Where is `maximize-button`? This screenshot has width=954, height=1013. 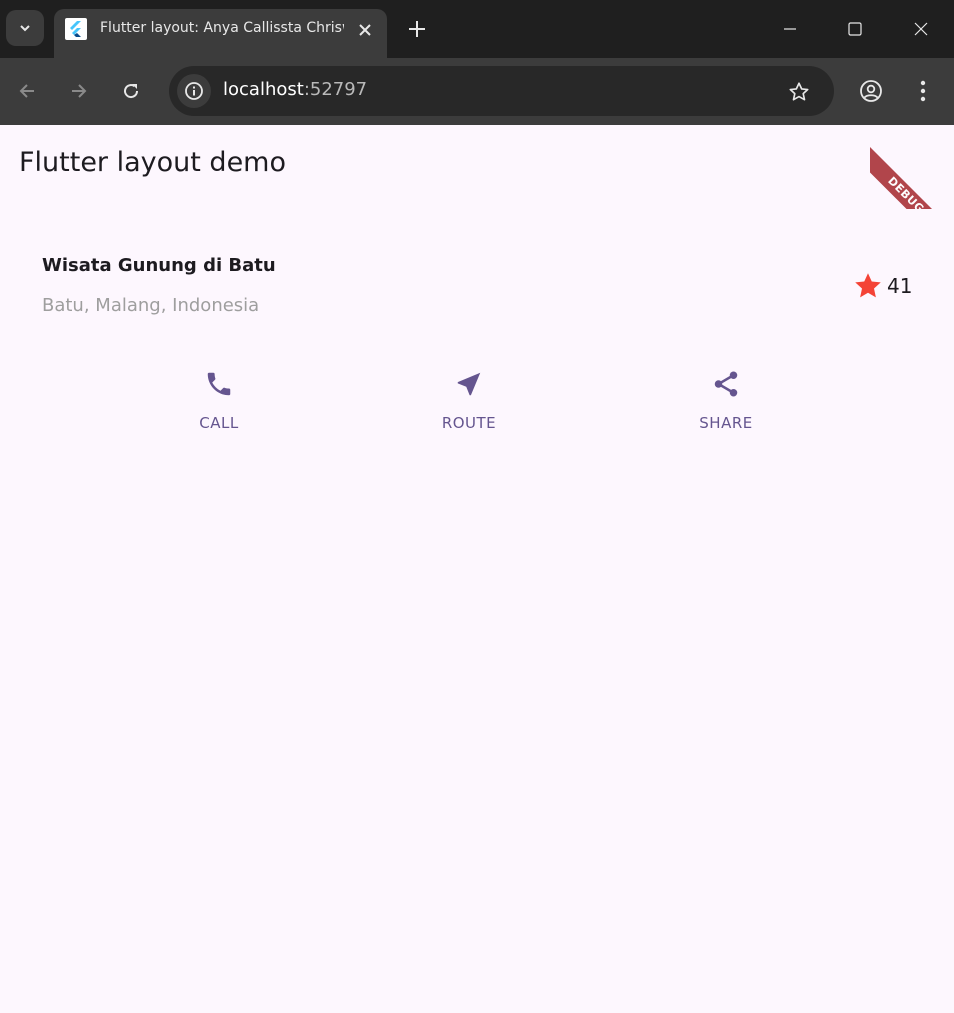 maximize-button is located at coordinates (855, 29).